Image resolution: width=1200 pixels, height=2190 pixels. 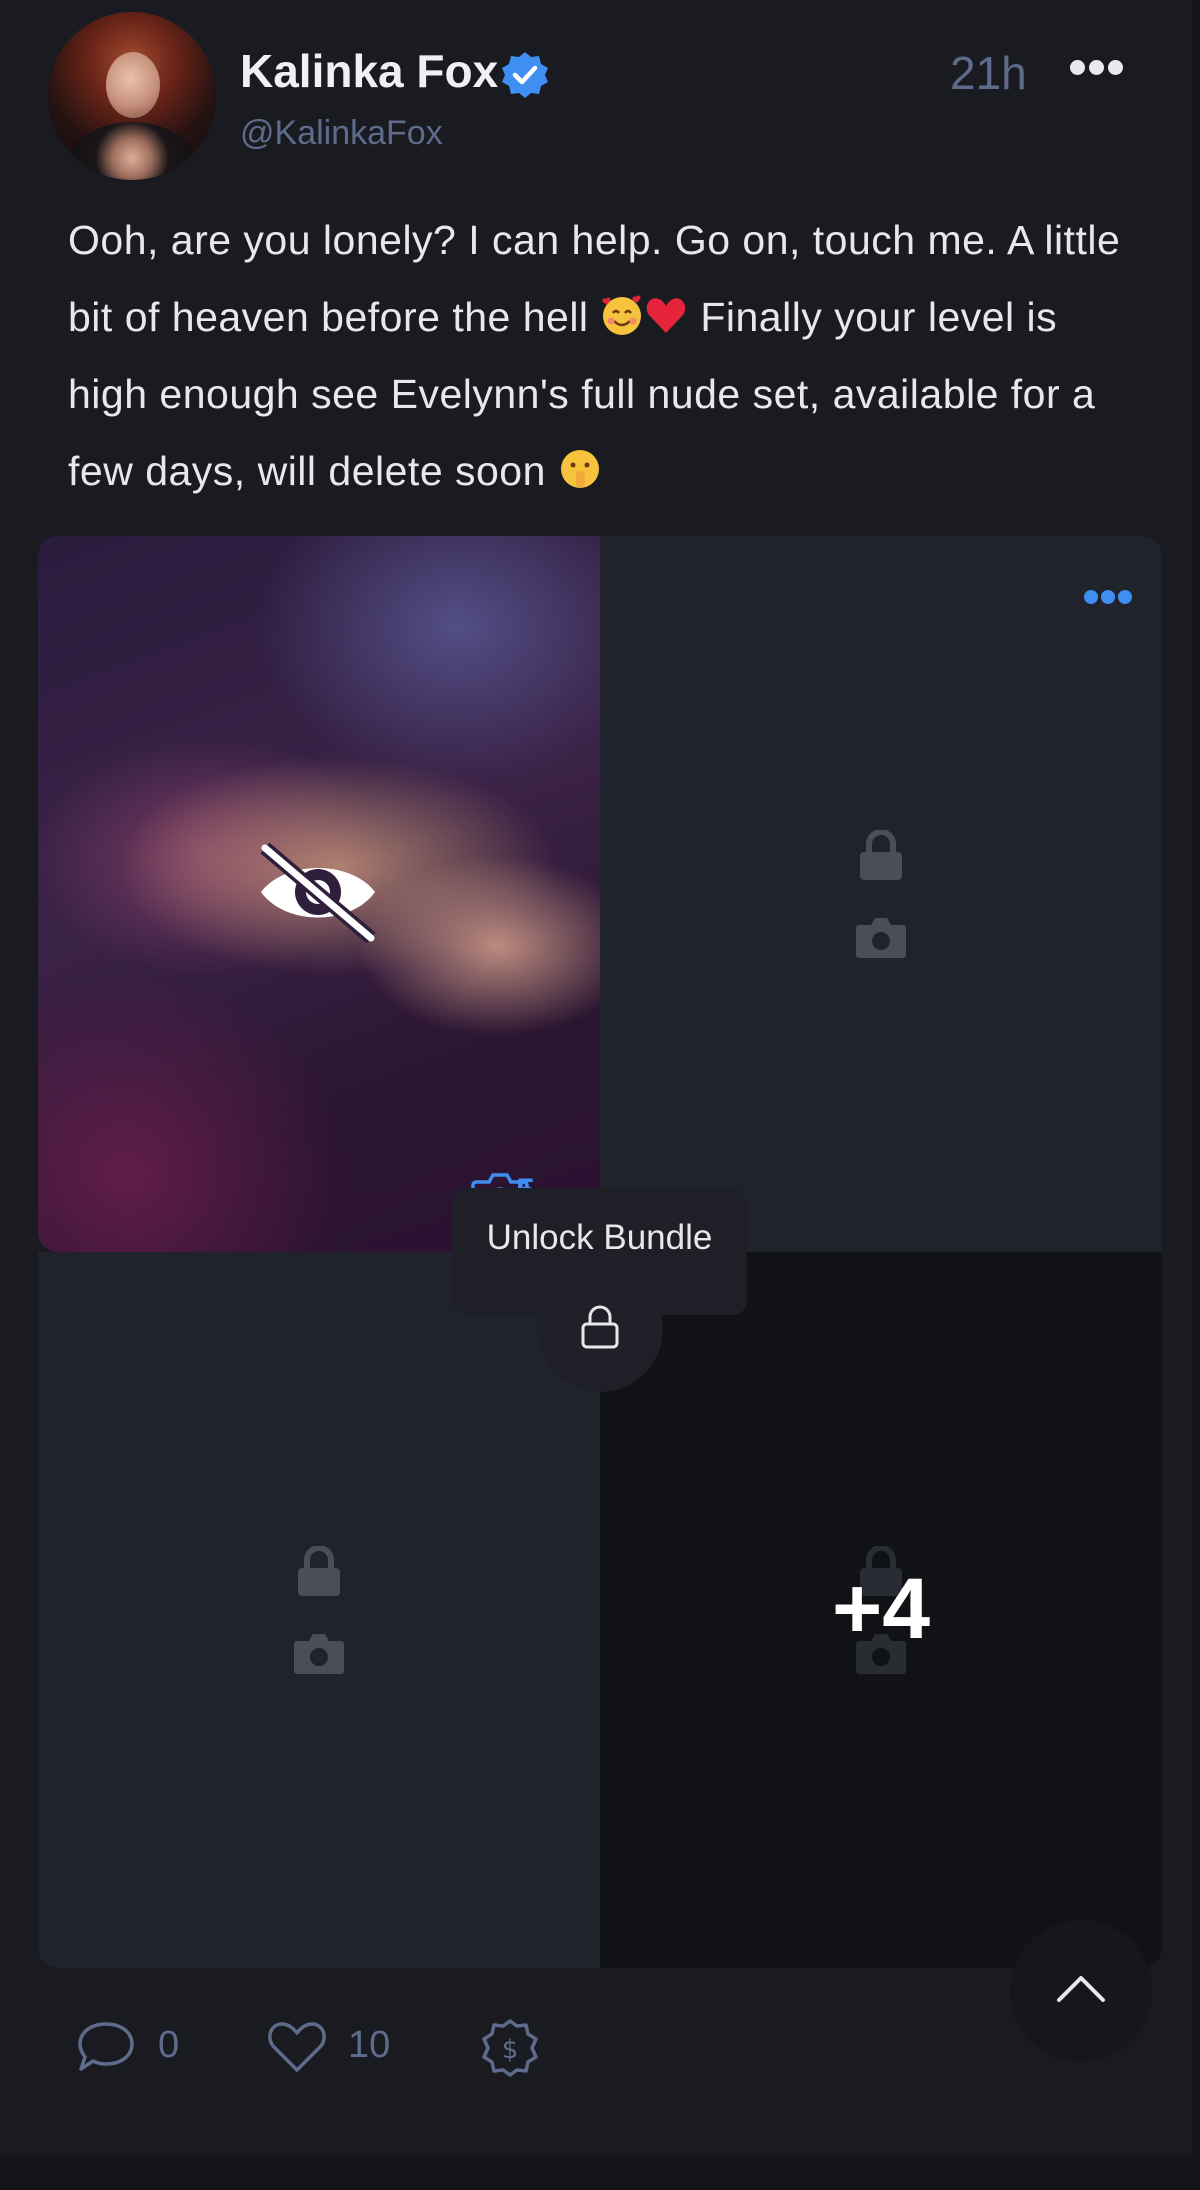 I want to click on eye-off-icon, so click(x=318, y=893).